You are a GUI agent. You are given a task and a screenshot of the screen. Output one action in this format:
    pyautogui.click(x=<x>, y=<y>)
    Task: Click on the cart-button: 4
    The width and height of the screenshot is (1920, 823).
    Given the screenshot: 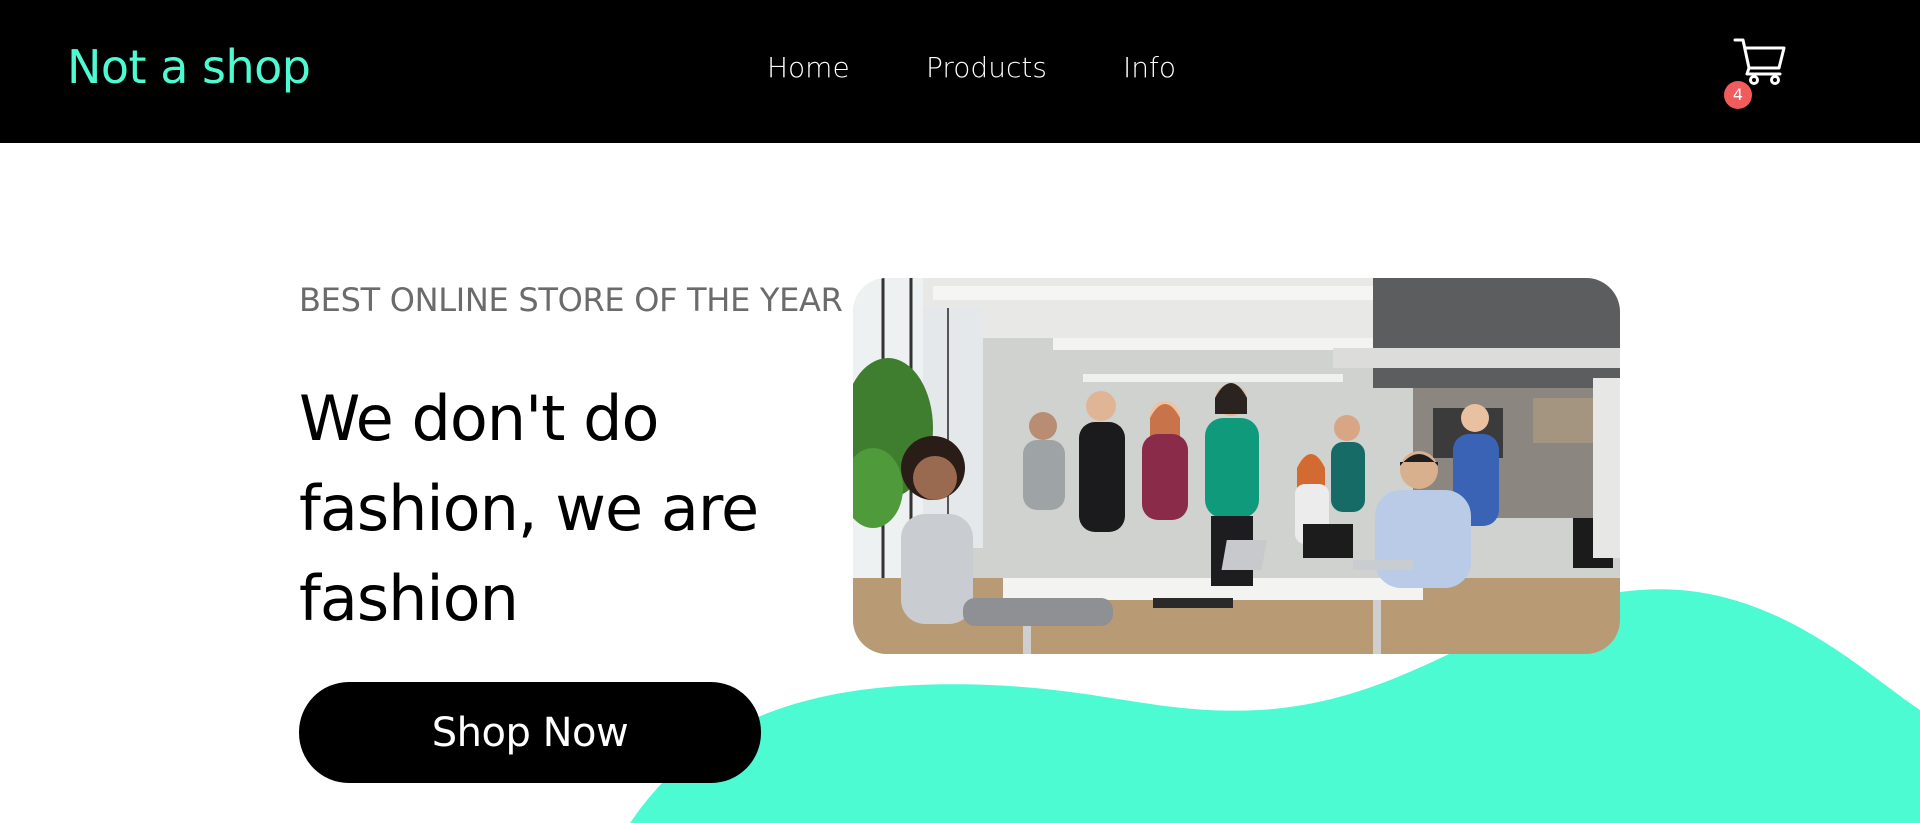 What is the action you would take?
    pyautogui.click(x=1755, y=72)
    